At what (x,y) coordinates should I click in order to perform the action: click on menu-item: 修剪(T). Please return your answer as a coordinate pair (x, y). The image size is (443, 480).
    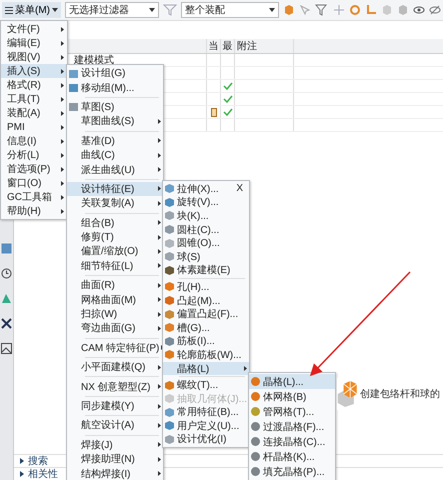
    Looking at the image, I should click on (115, 237).